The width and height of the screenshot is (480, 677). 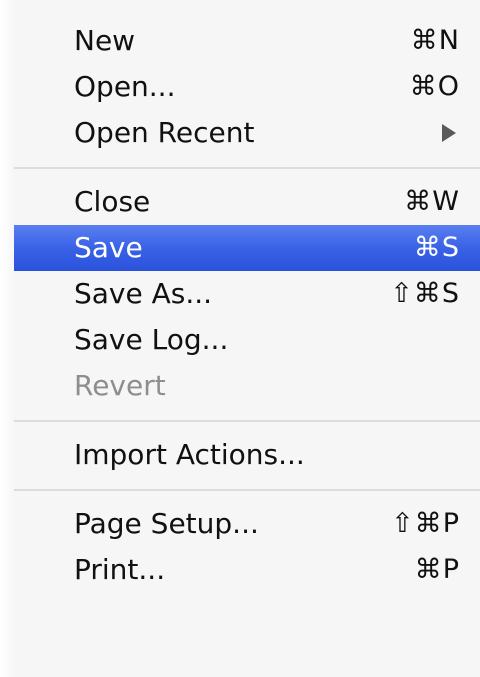 What do you see at coordinates (434, 86) in the screenshot?
I see `menu-item-shortcut: ⌘O` at bounding box center [434, 86].